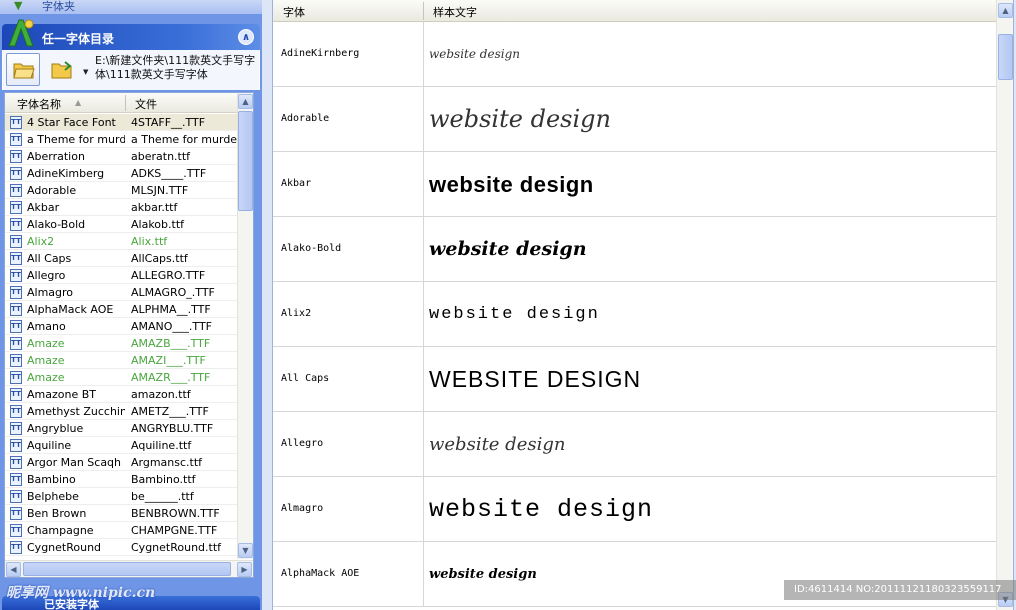 Image resolution: width=1016 pixels, height=610 pixels. What do you see at coordinates (121, 241) in the screenshot?
I see `font-list-row: TT Alix2 Alix.ttf` at bounding box center [121, 241].